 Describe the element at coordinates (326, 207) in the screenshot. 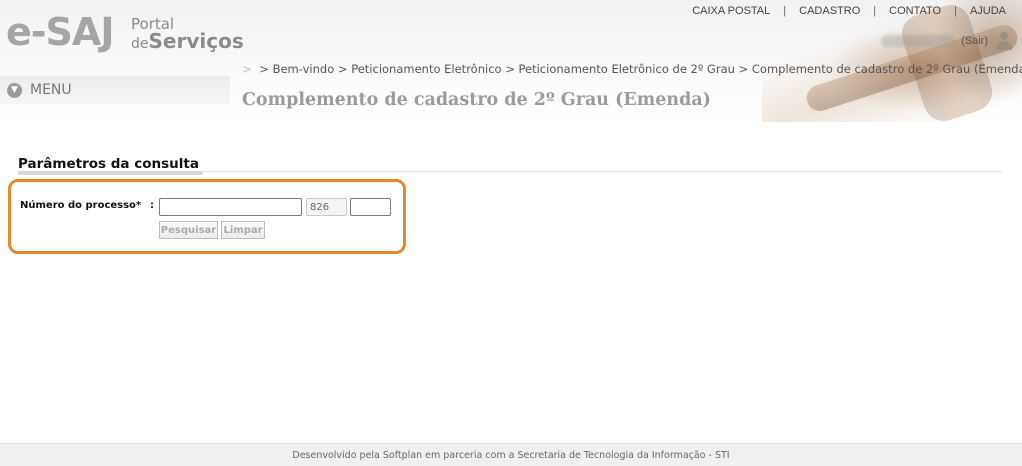

I see `process-code-input` at that location.